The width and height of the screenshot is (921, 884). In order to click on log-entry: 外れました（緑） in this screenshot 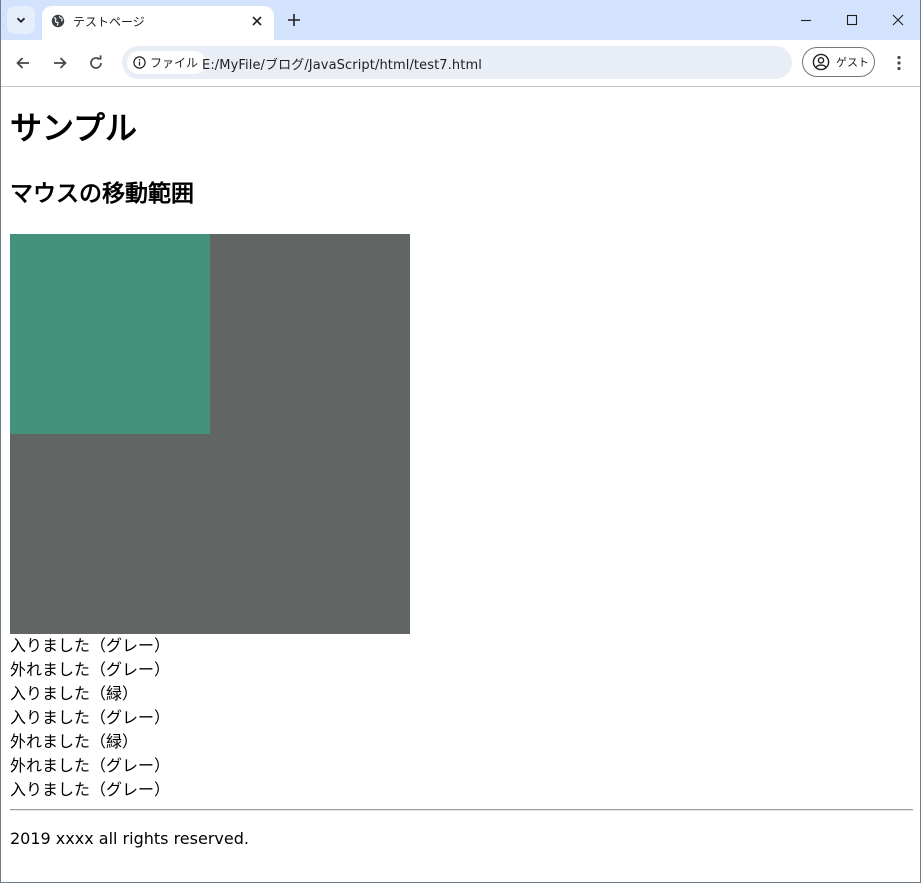, I will do `click(74, 741)`.